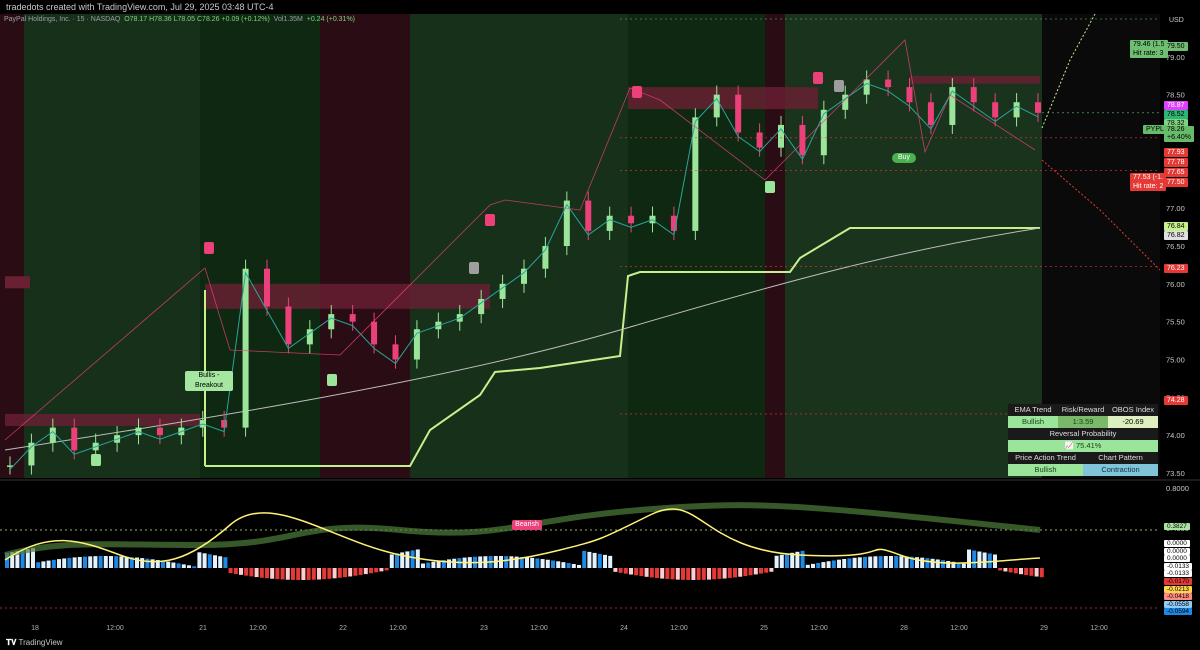 The height and width of the screenshot is (650, 1200). I want to click on last-price-tag: 78.26 +6.40%, so click(1179, 134).